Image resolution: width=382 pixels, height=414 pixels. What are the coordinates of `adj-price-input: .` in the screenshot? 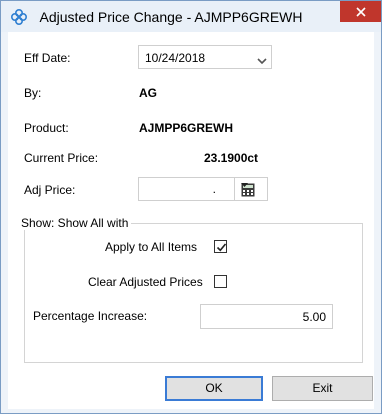 It's located at (186, 189).